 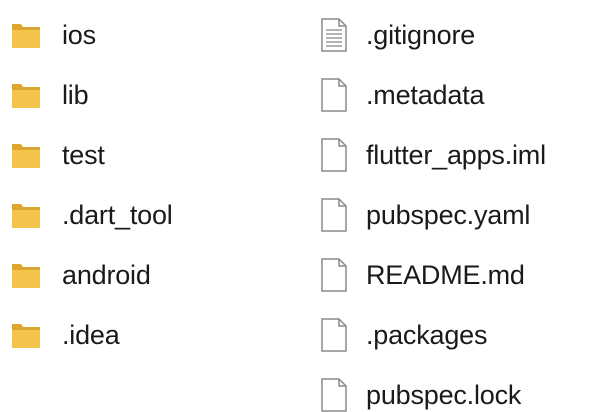 I want to click on file-label: README.md, so click(x=445, y=274).